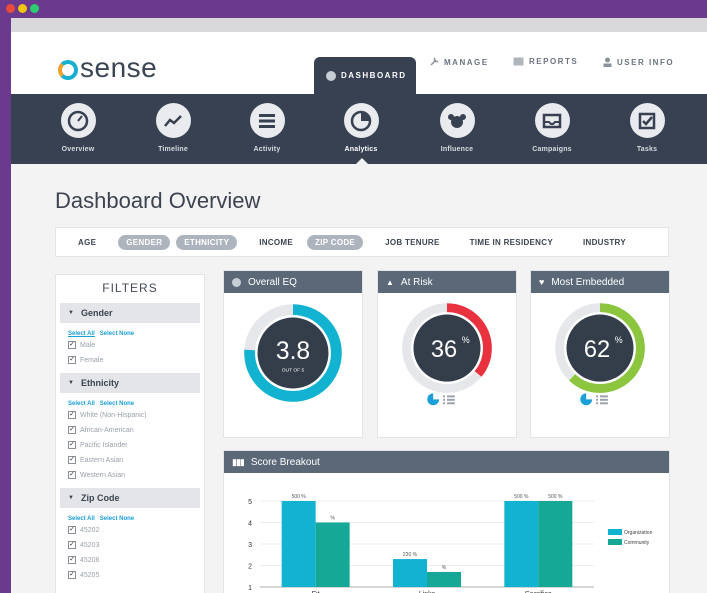  Describe the element at coordinates (647, 128) in the screenshot. I see `navitem-tasks: Tasks` at that location.